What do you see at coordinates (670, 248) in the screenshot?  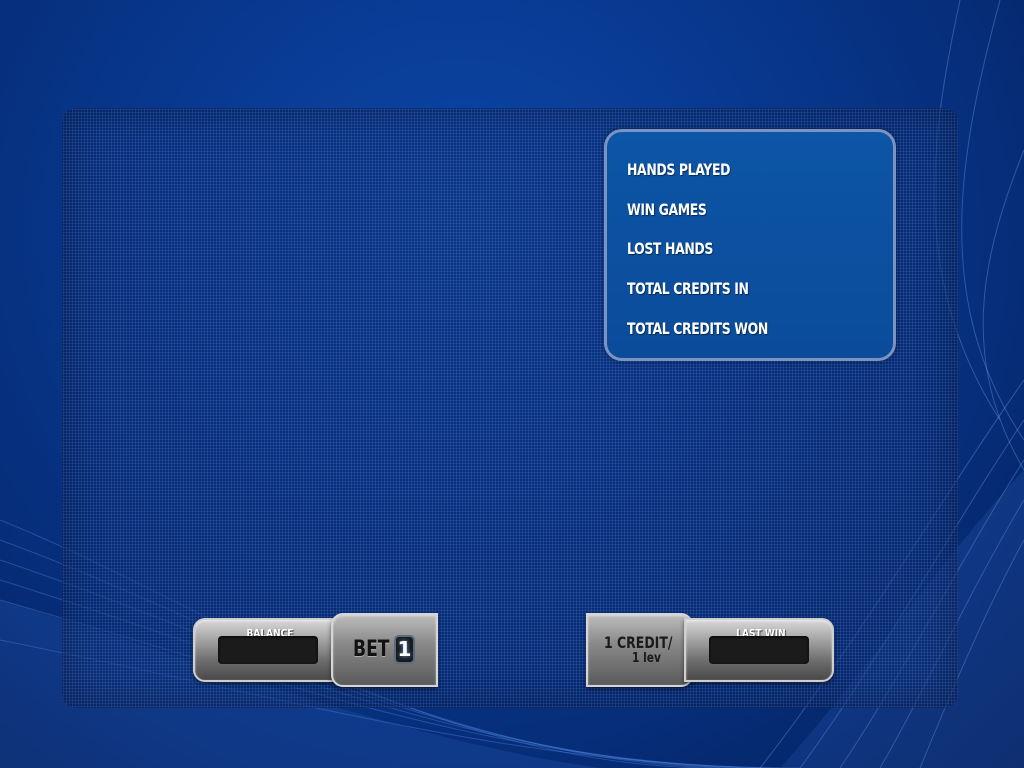 I see `lost-hands-label: LOST HANDS` at bounding box center [670, 248].